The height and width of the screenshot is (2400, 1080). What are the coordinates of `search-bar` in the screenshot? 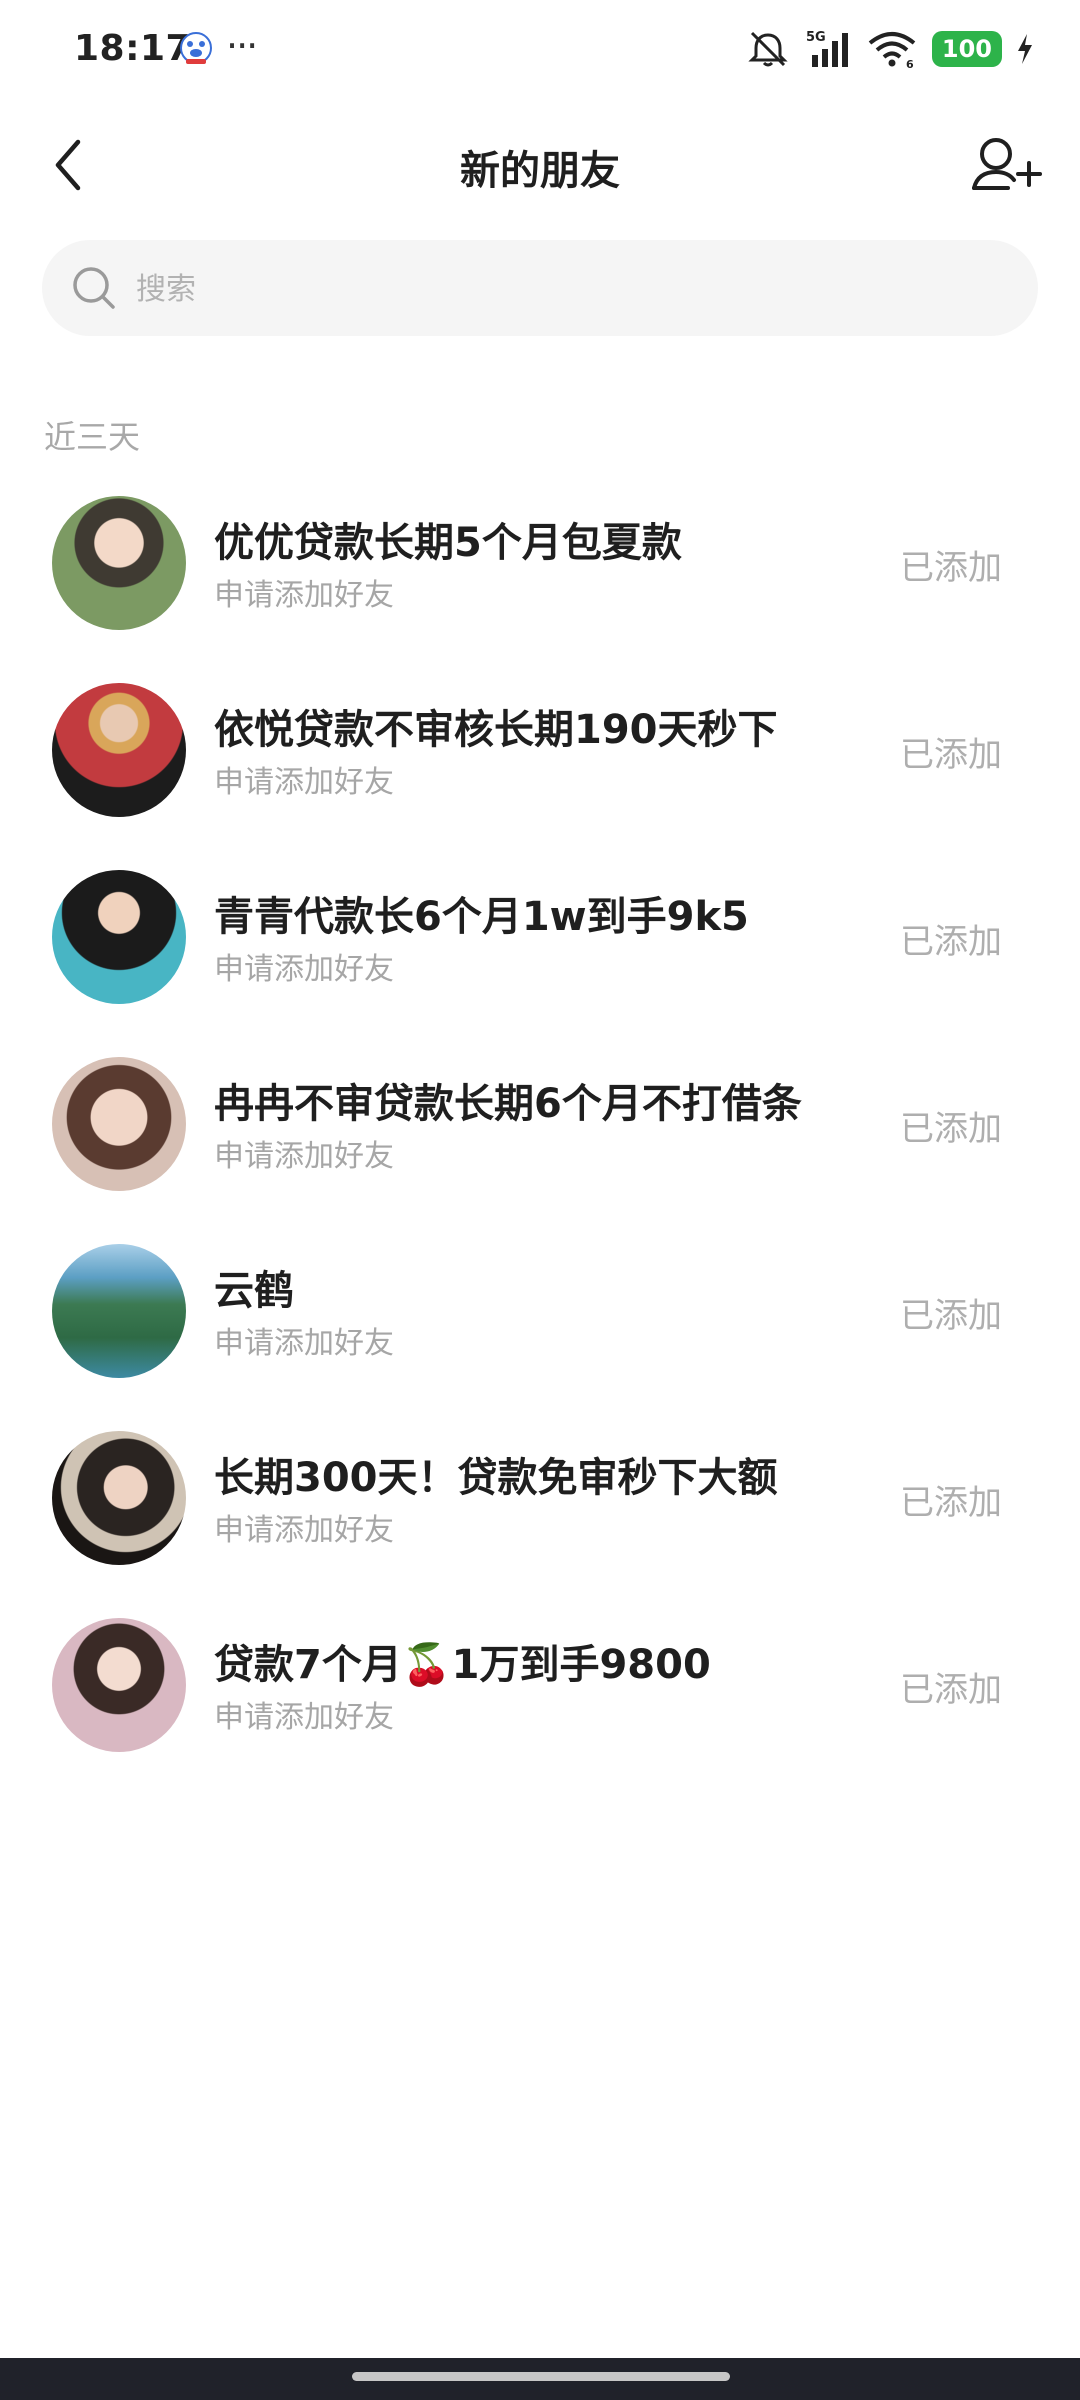 It's located at (540, 289).